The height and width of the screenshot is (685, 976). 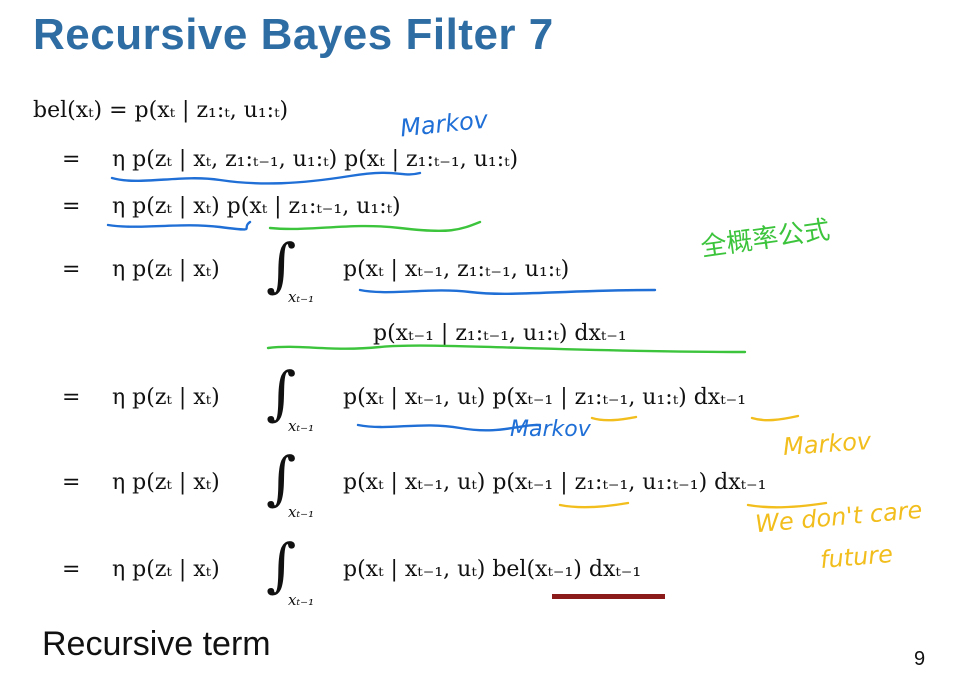 I want to click on blue-underline-line3-motion, so click(x=507, y=291).